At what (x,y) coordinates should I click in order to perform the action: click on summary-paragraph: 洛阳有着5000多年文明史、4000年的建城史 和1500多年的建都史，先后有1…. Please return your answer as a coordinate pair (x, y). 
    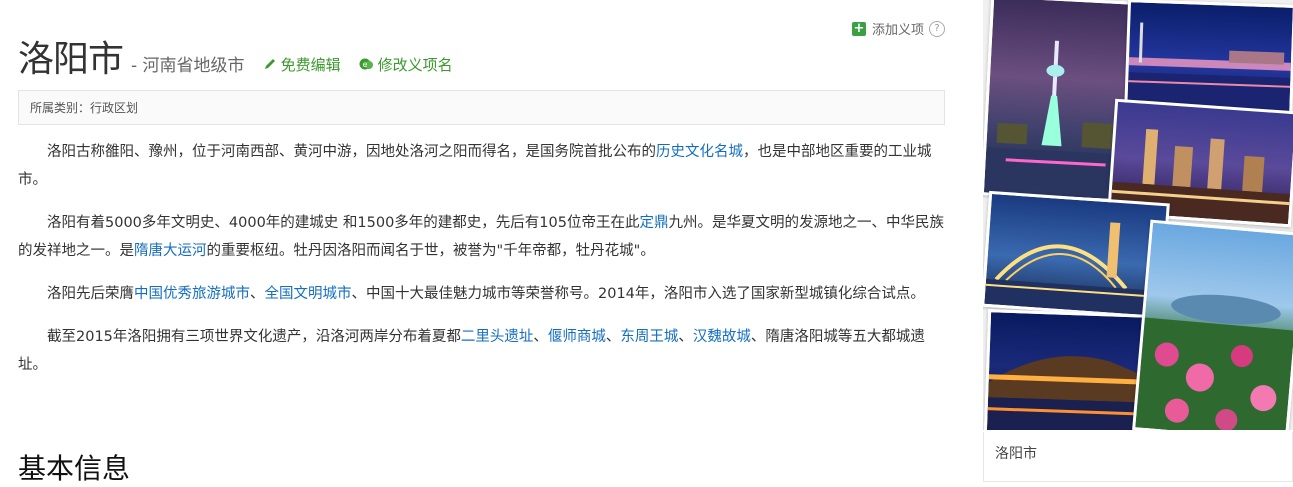
    Looking at the image, I should click on (482, 237).